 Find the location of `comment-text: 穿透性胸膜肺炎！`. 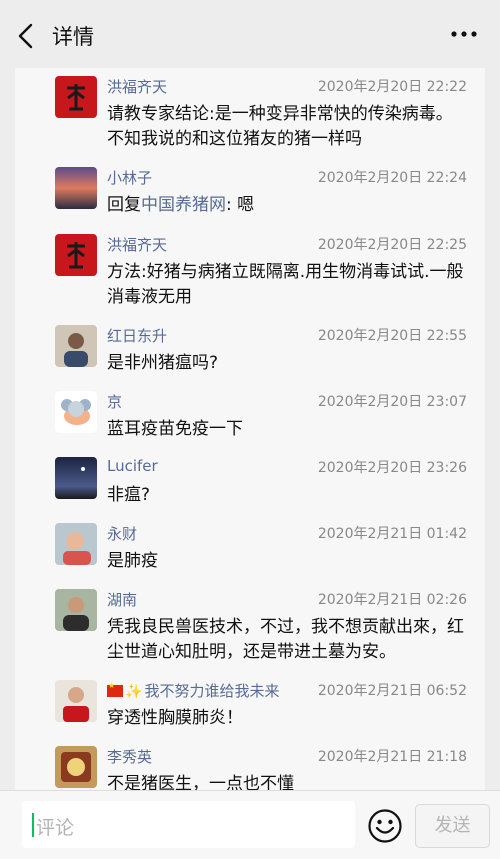

comment-text: 穿透性胸膜肺炎！ is located at coordinates (175, 718).